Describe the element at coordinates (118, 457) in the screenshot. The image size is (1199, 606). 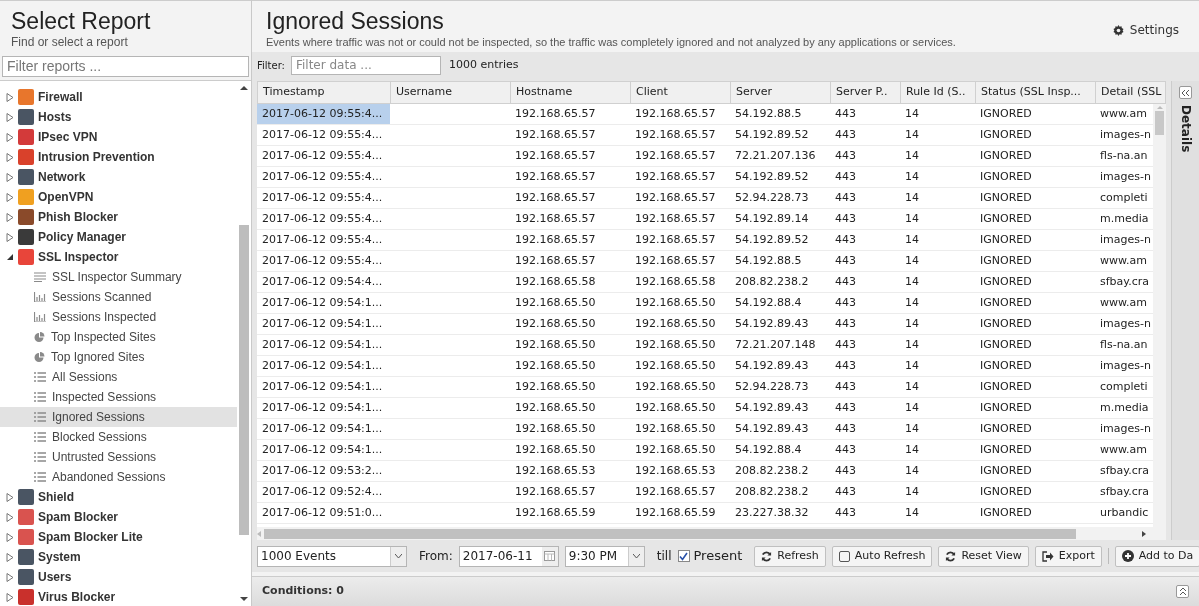
I see `tree-child-item: Untrusted Sessions` at that location.